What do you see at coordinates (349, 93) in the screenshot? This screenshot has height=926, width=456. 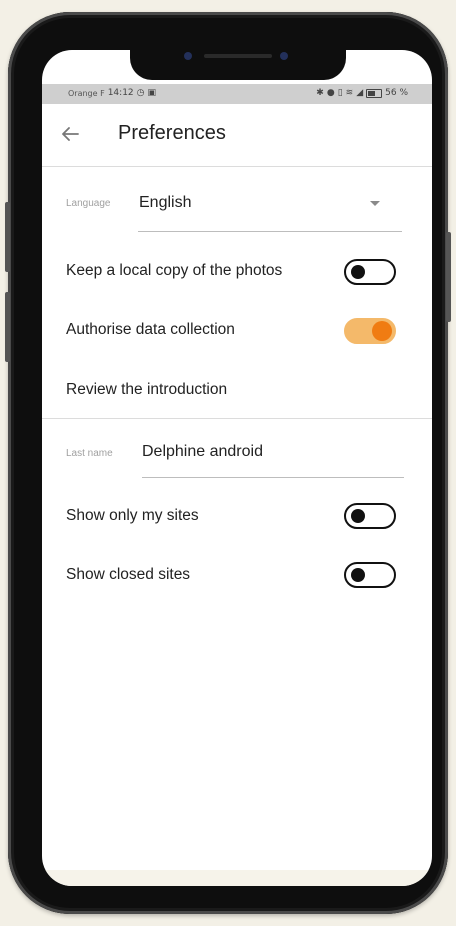 I see `wifi-icon: ≋` at bounding box center [349, 93].